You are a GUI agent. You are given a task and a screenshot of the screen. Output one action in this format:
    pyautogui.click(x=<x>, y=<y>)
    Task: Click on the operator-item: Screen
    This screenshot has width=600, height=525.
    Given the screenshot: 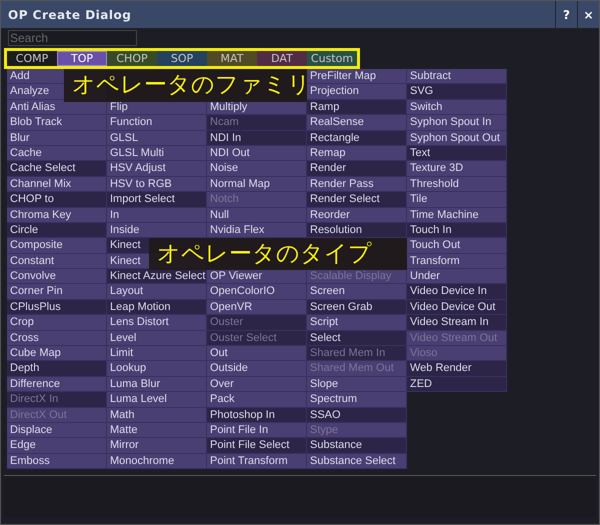 What is the action you would take?
    pyautogui.click(x=357, y=292)
    